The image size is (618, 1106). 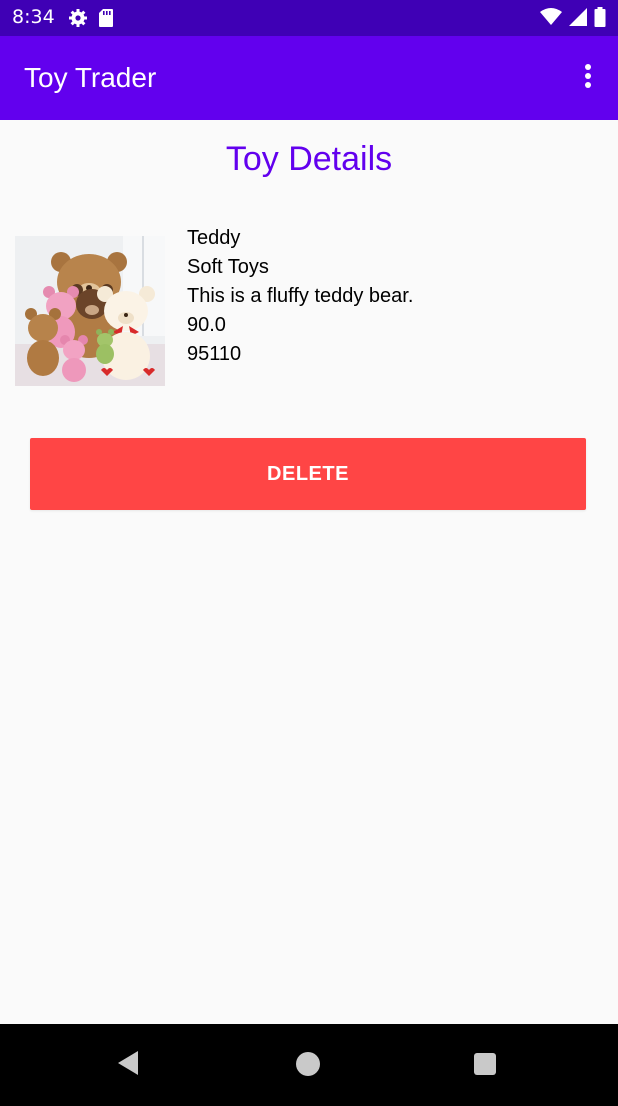 I want to click on toy-description: This is a fluffy teddy bear., so click(x=300, y=296).